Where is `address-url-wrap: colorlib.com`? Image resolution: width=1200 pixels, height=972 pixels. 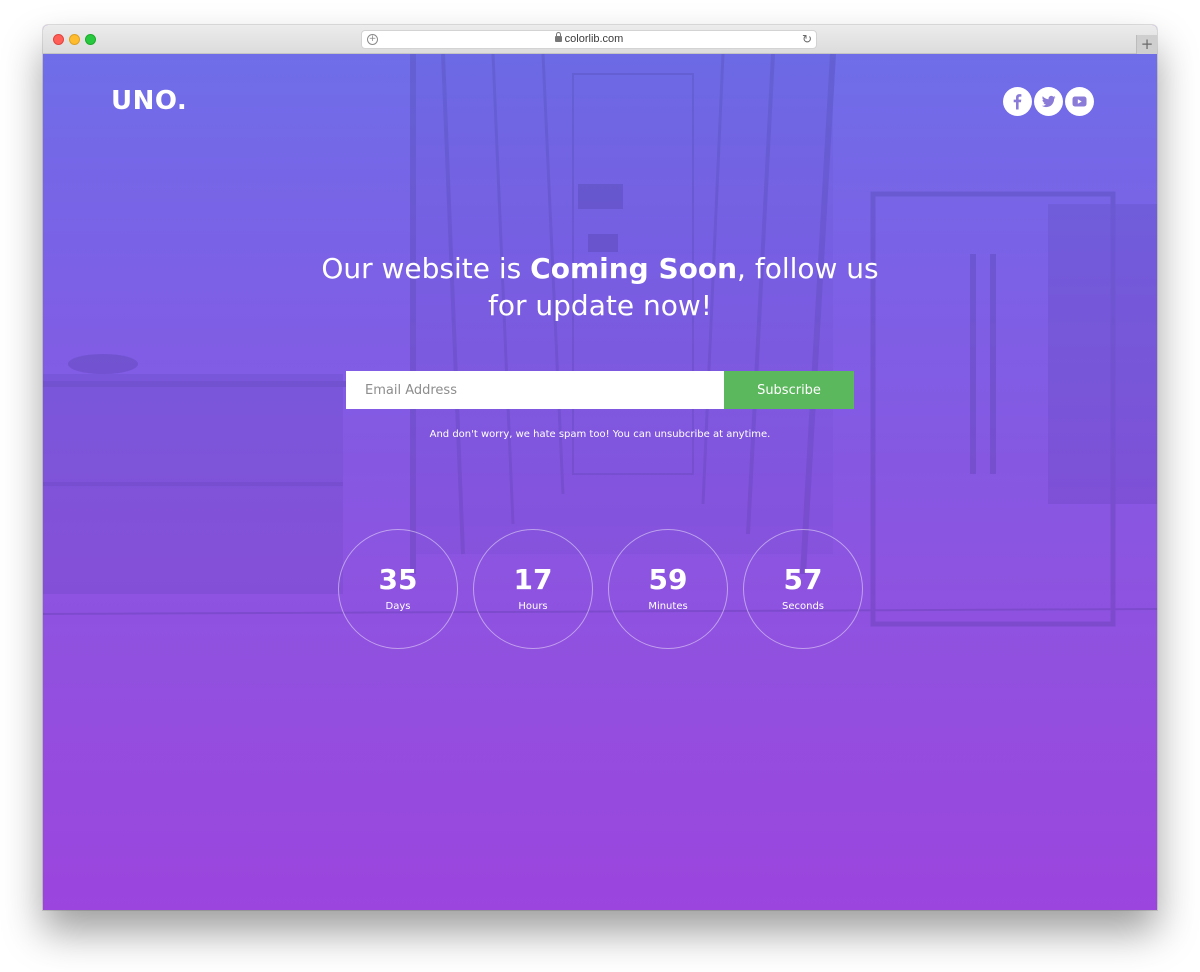
address-url-wrap: colorlib.com is located at coordinates (589, 38).